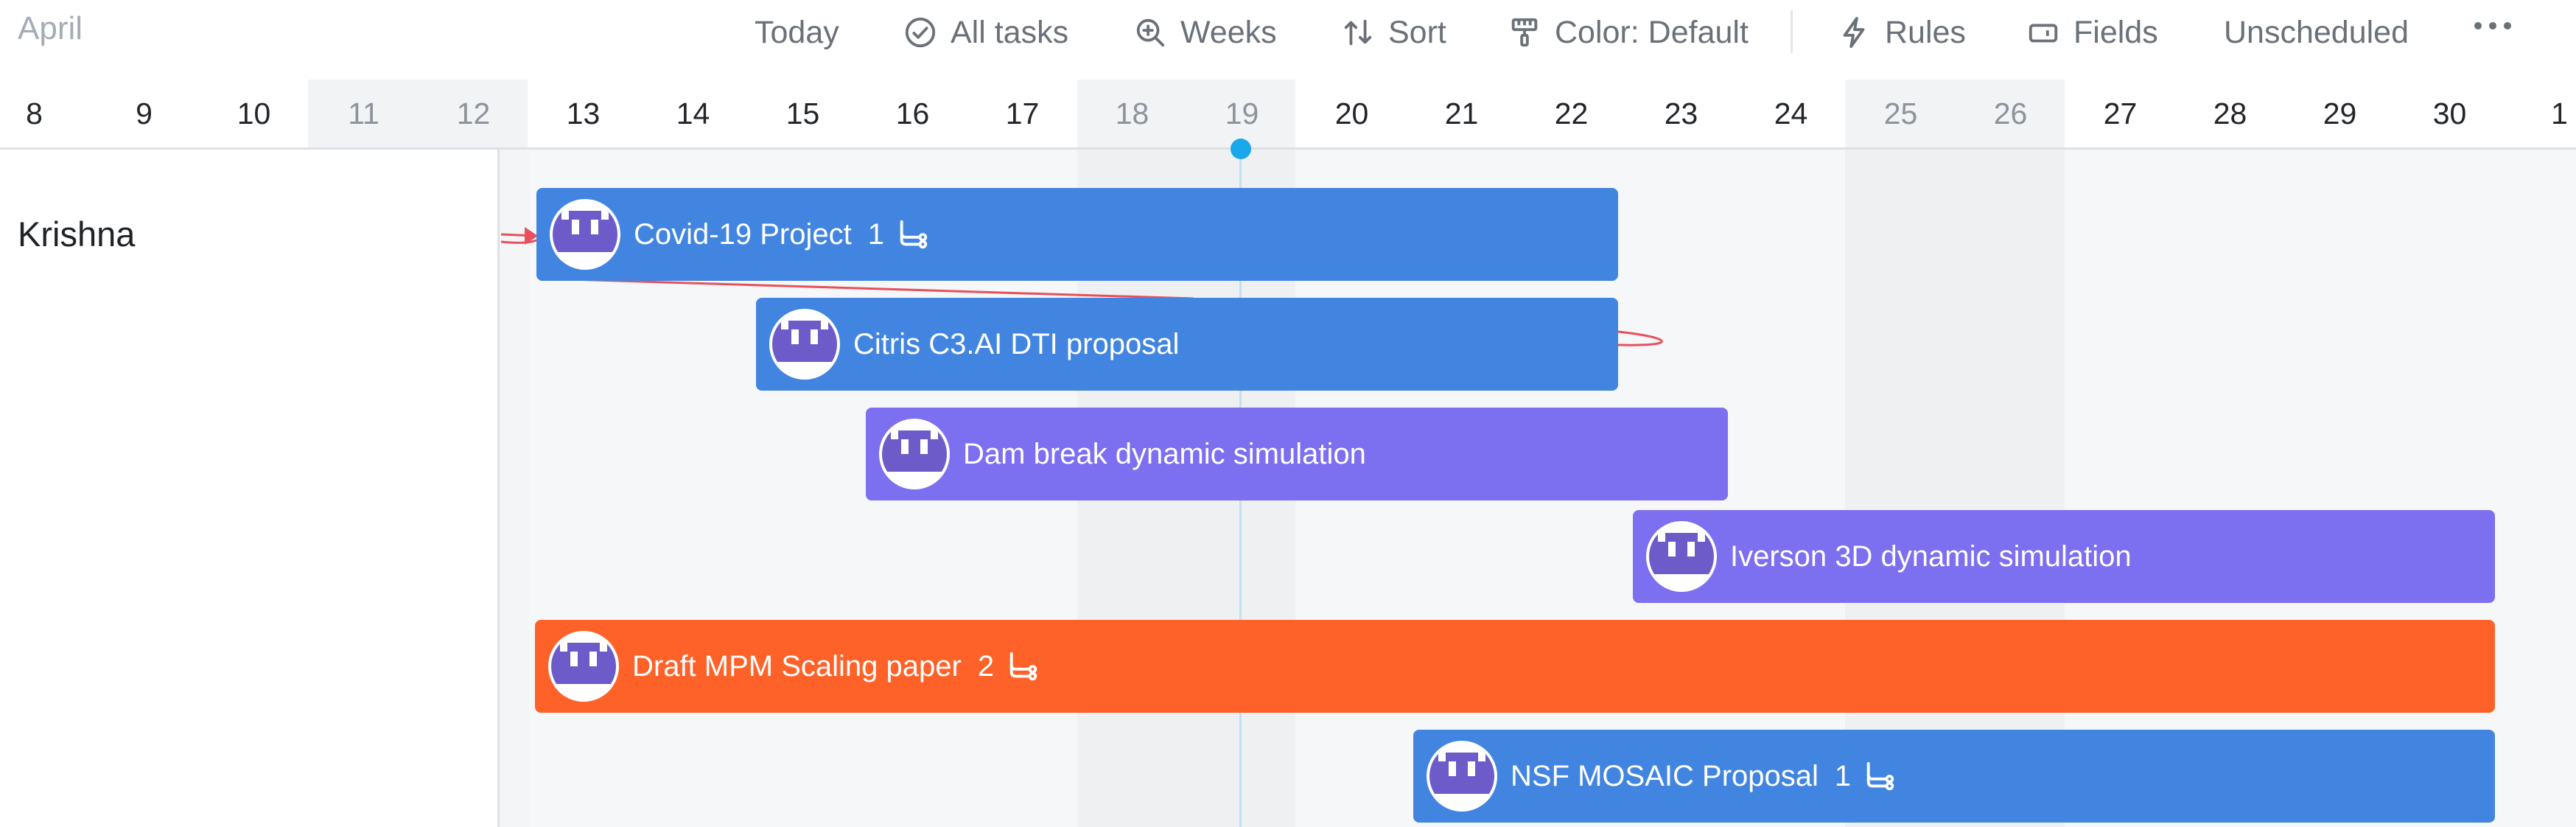 The image size is (2576, 827). I want to click on day-label: 30, so click(2449, 113).